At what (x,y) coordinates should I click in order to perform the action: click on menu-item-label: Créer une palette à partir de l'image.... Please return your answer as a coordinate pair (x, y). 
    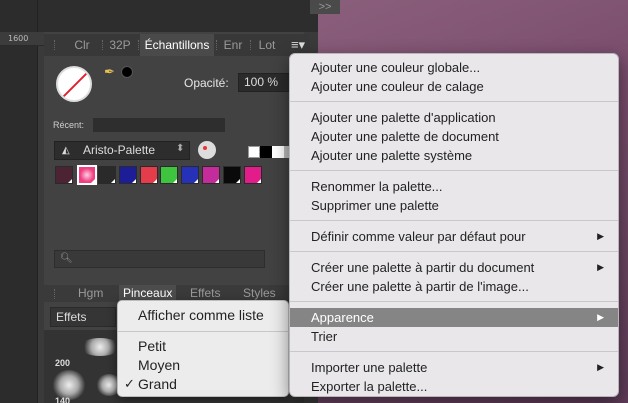
    Looking at the image, I should click on (420, 286).